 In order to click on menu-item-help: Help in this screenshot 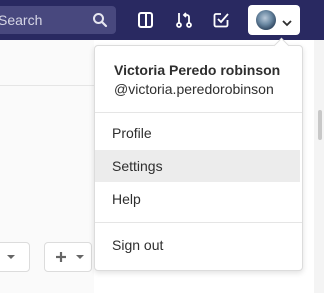, I will do `click(197, 199)`.